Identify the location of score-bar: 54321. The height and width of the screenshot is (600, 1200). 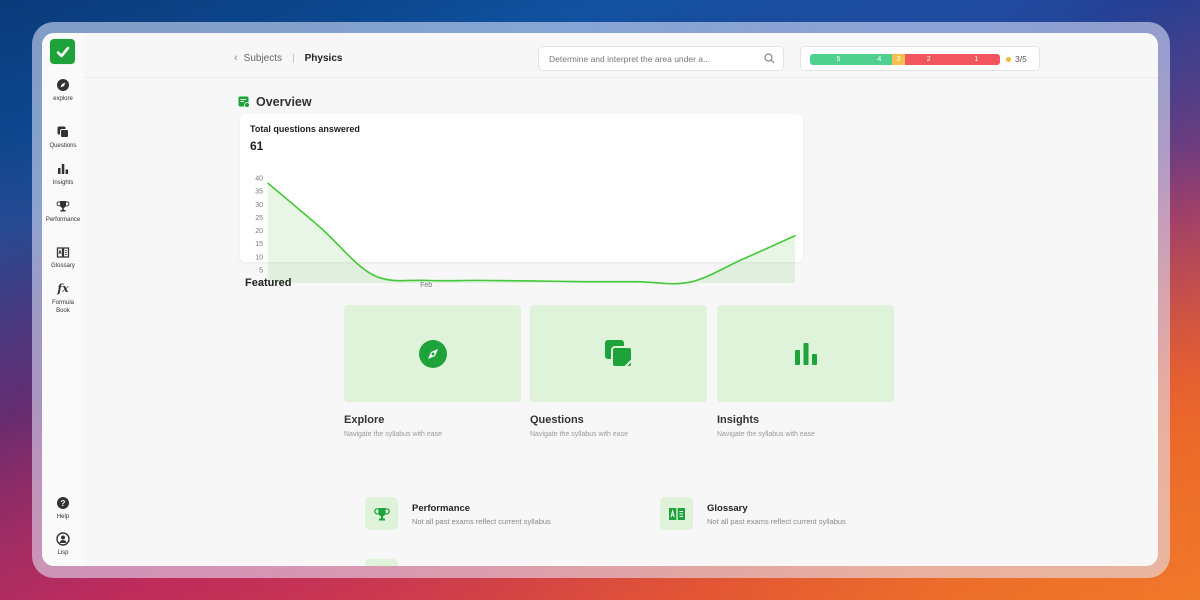
(905, 59).